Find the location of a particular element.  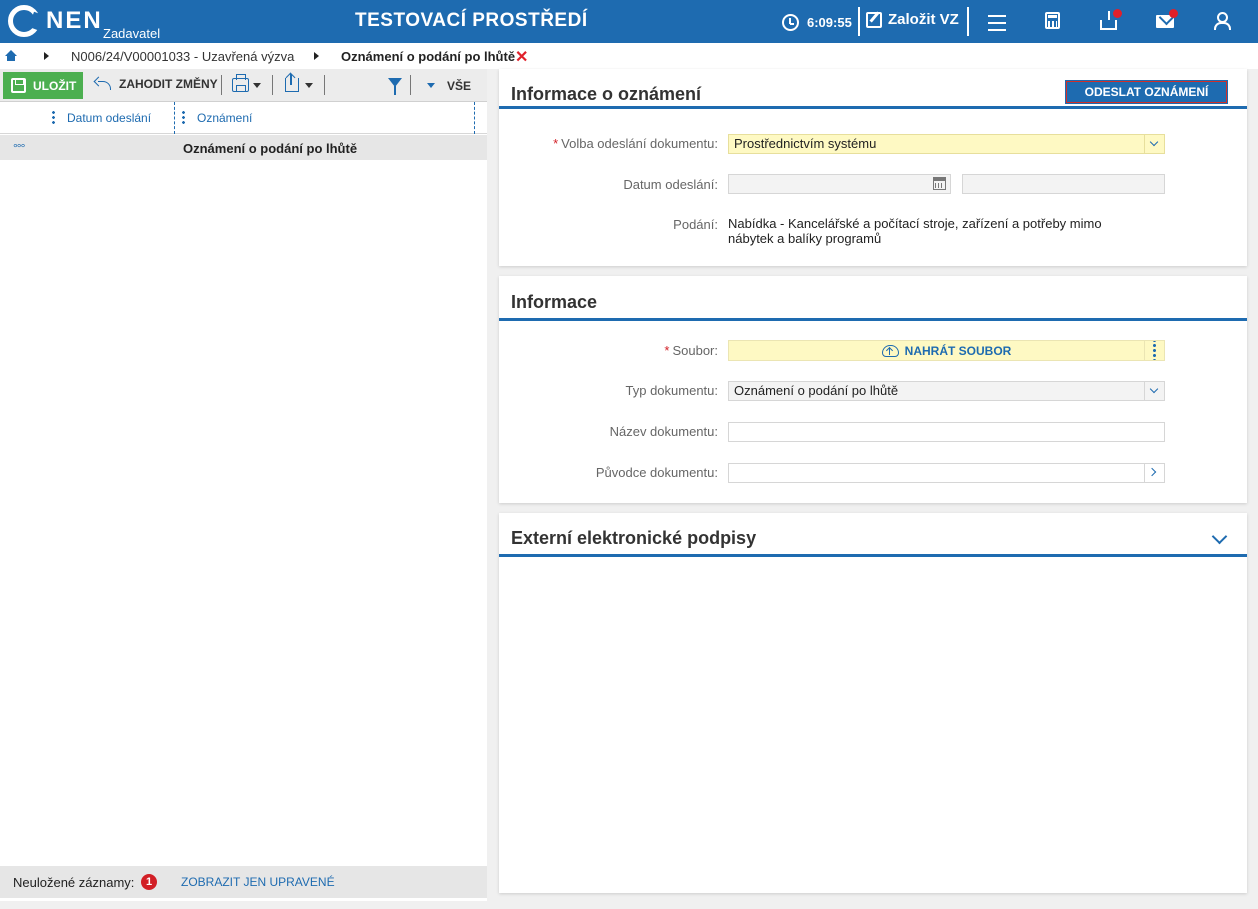

column-header-notice: Oznámení is located at coordinates (224, 118).